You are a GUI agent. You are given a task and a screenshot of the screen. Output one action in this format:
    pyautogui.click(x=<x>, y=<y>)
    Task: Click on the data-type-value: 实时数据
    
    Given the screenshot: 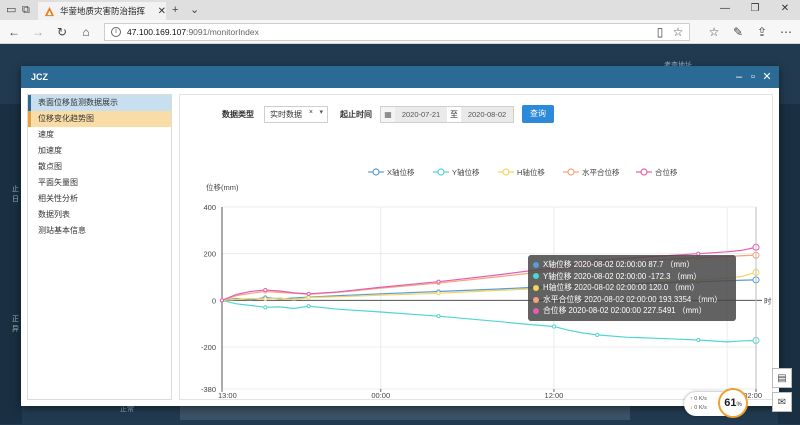 What is the action you would take?
    pyautogui.click(x=286, y=114)
    